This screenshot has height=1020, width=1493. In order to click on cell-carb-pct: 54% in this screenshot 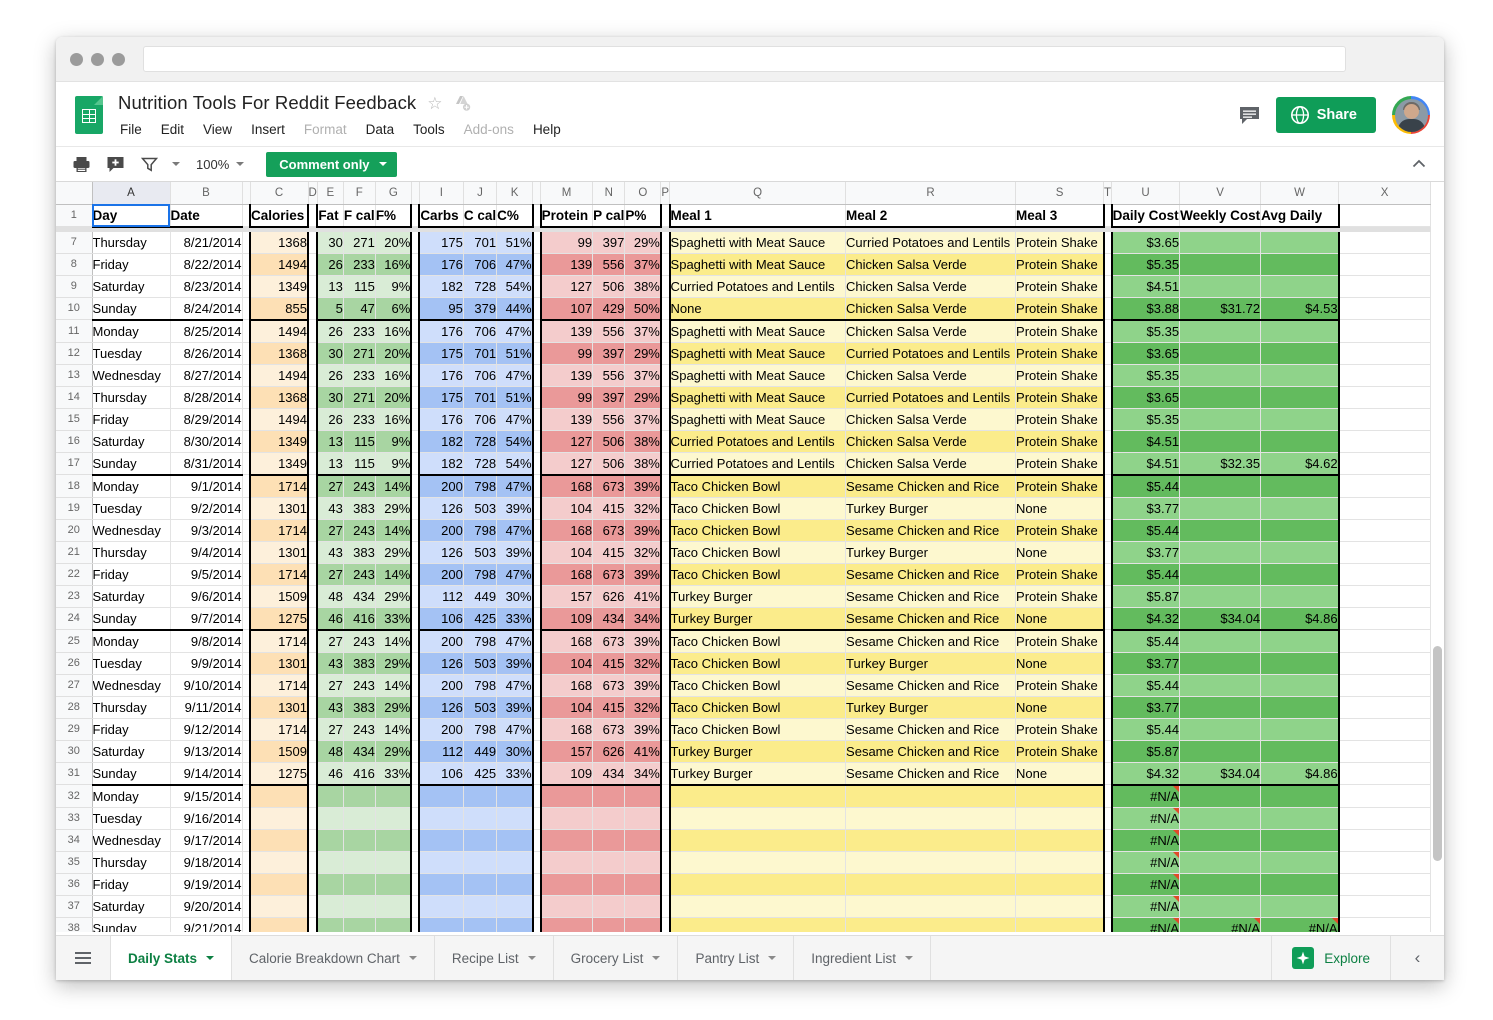, I will do `click(515, 441)`.